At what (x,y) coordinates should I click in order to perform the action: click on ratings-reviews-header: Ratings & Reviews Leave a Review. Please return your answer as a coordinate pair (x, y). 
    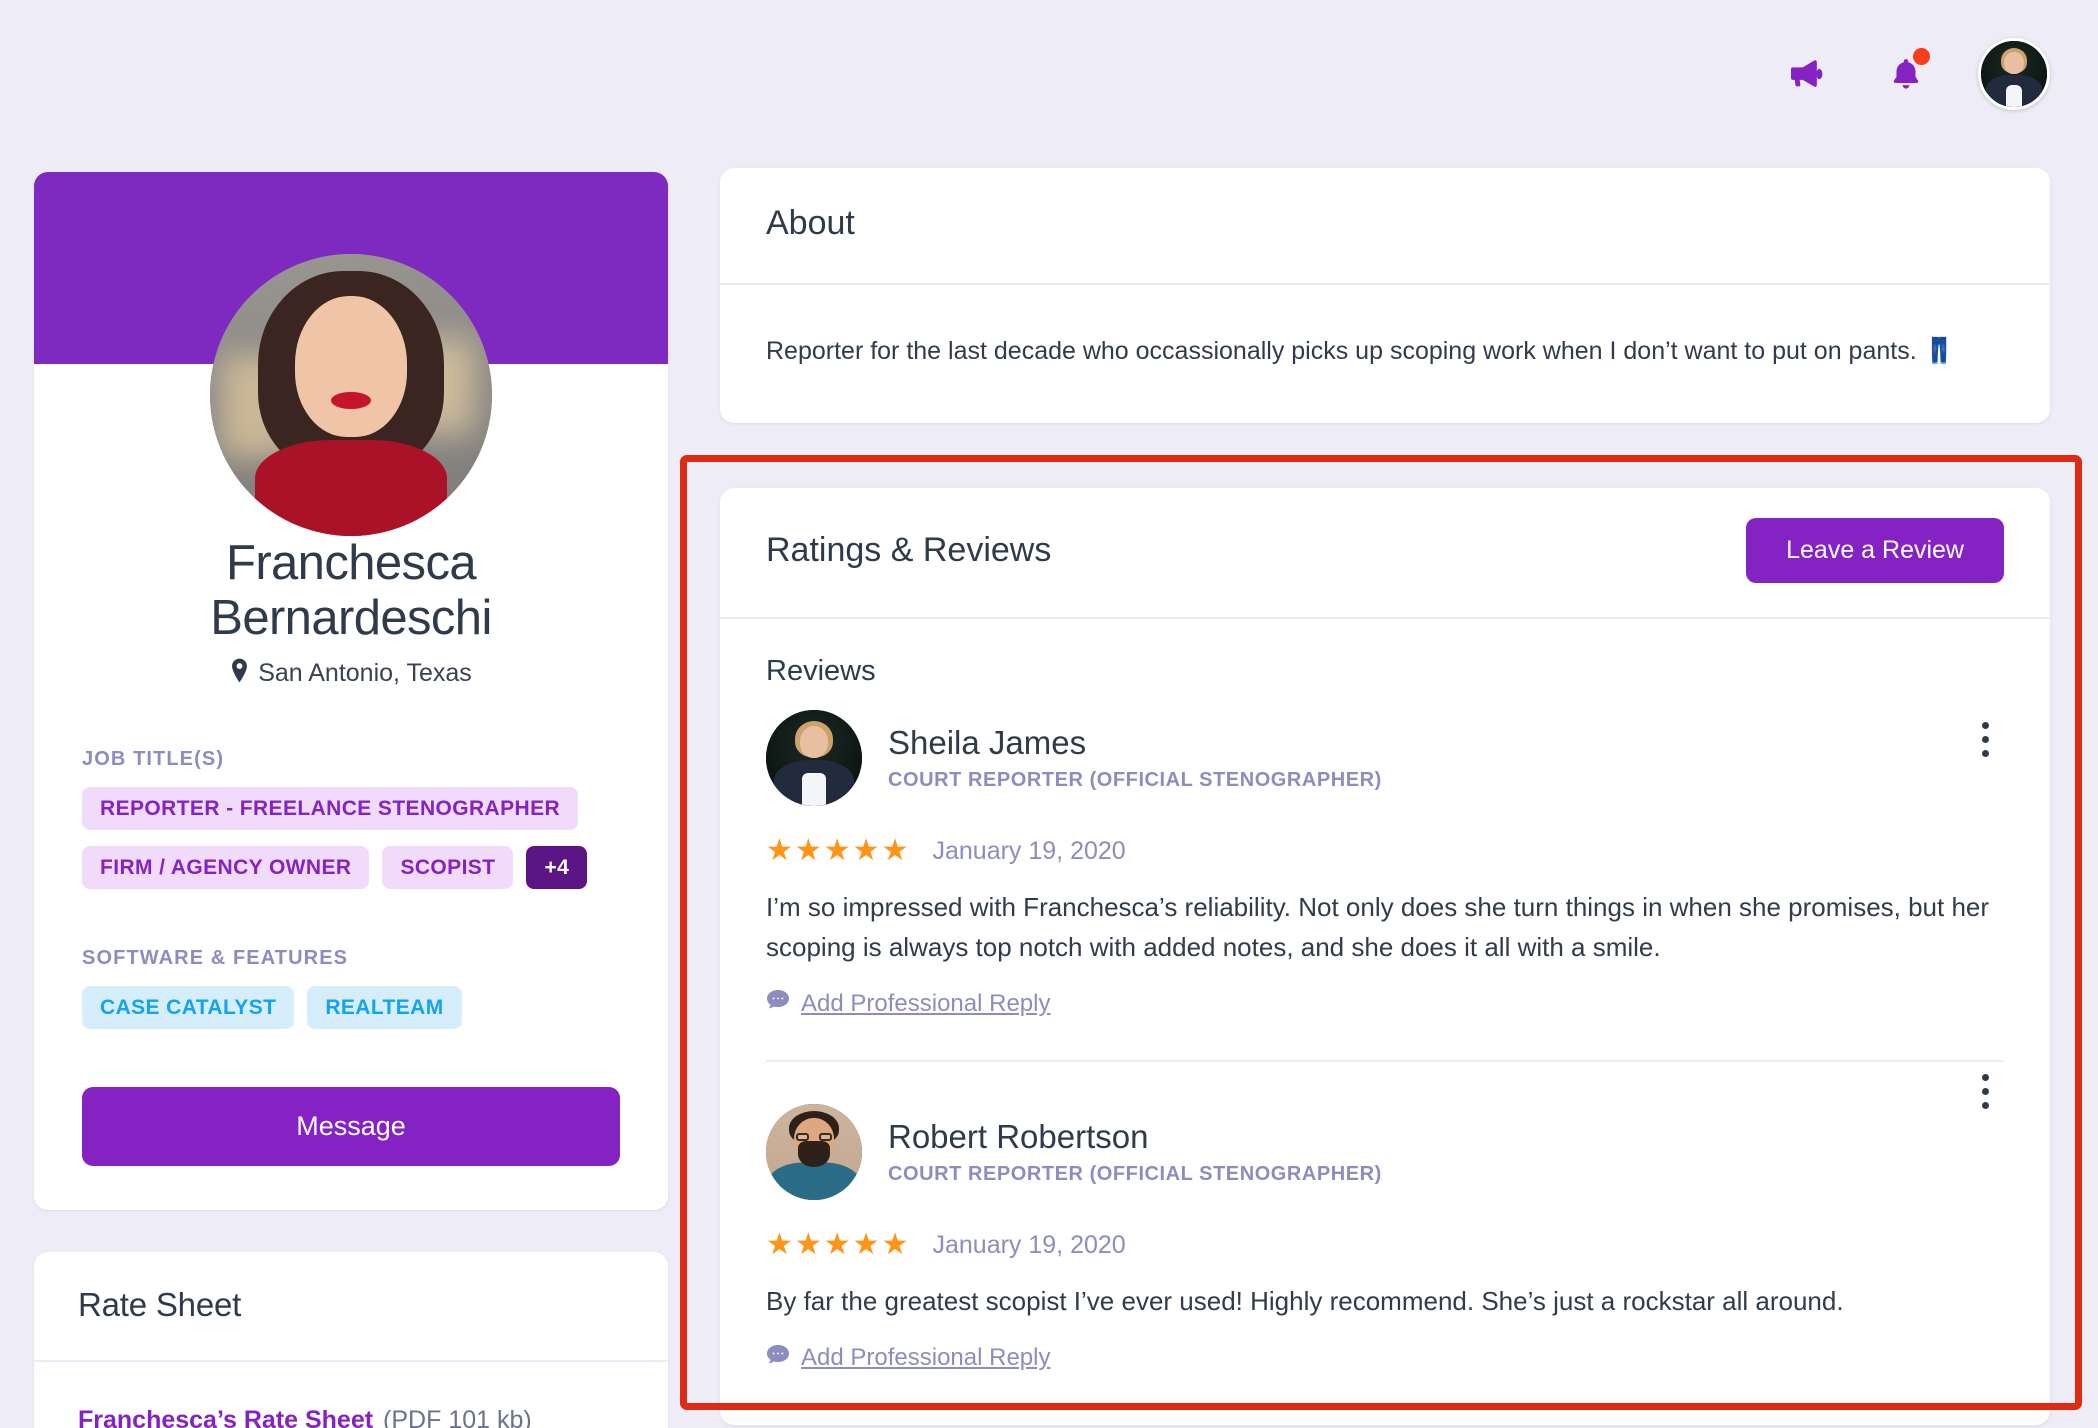
    Looking at the image, I should click on (1385, 553).